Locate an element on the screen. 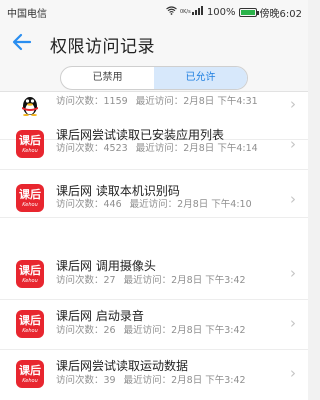 The image size is (320, 400). record-title: 课后网尝试读取已安装应用列表 is located at coordinates (140, 135).